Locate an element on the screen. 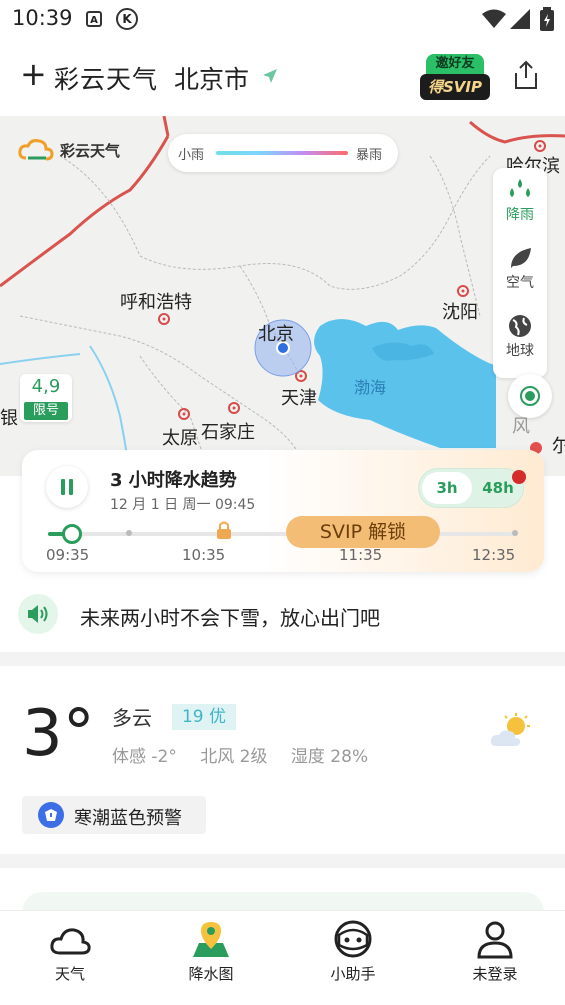 The width and height of the screenshot is (565, 1005). map-layer-switcher: 降雨 空气 地球 is located at coordinates (520, 273).